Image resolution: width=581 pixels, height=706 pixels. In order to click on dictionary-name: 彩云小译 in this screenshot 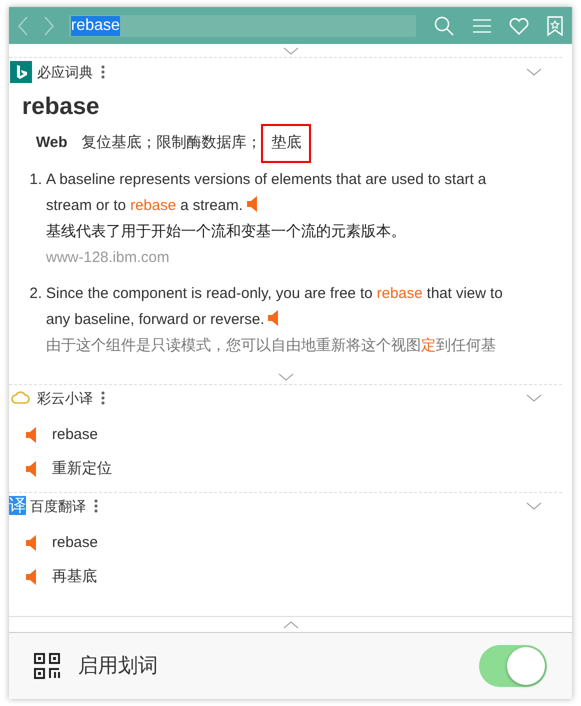, I will do `click(65, 398)`.